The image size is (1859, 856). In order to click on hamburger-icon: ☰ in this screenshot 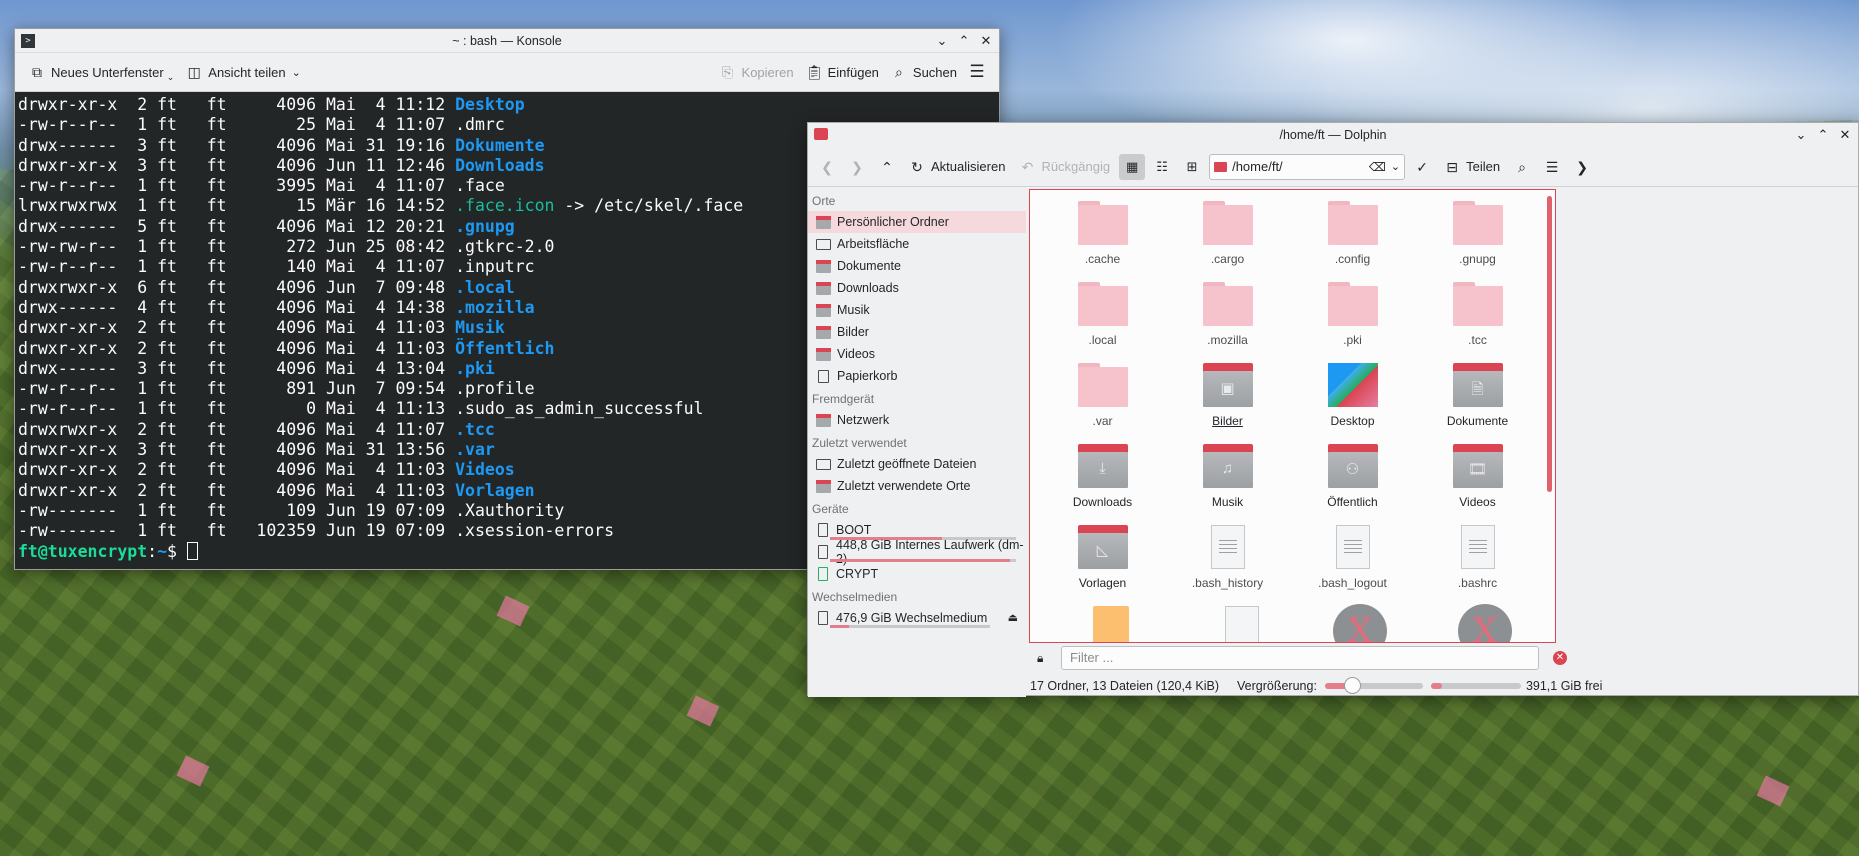, I will do `click(1552, 166)`.